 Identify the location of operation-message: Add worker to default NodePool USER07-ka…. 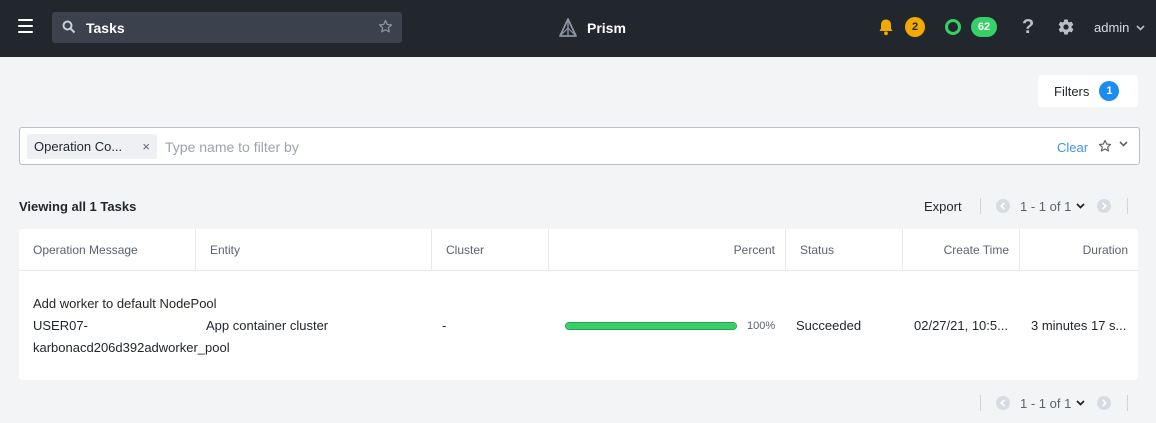
(131, 325).